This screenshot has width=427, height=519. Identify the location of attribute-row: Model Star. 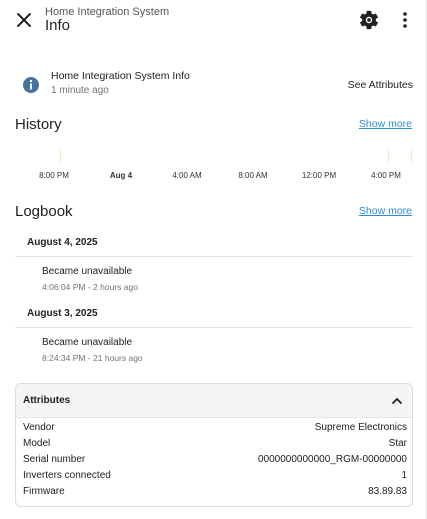
(215, 446).